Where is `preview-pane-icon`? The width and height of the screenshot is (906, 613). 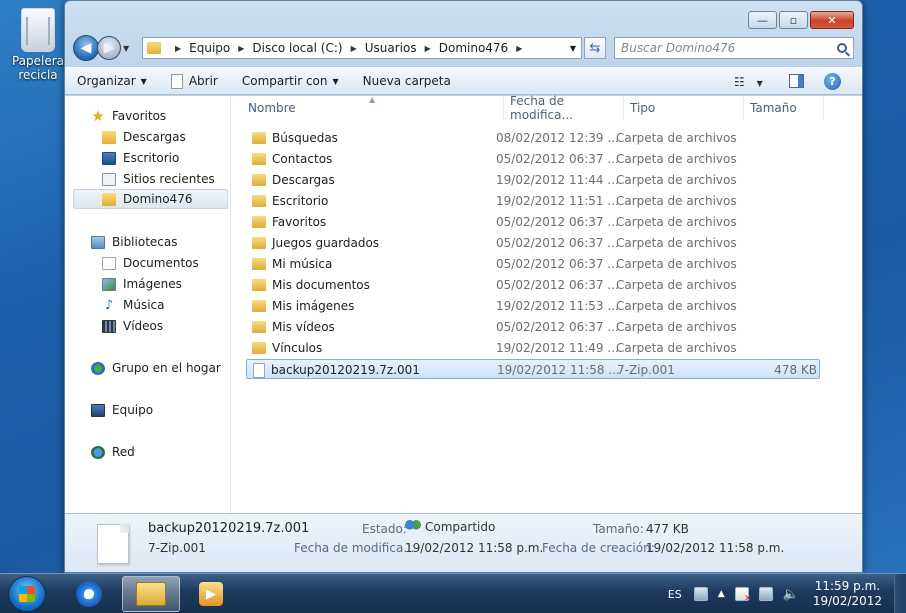 preview-pane-icon is located at coordinates (796, 81).